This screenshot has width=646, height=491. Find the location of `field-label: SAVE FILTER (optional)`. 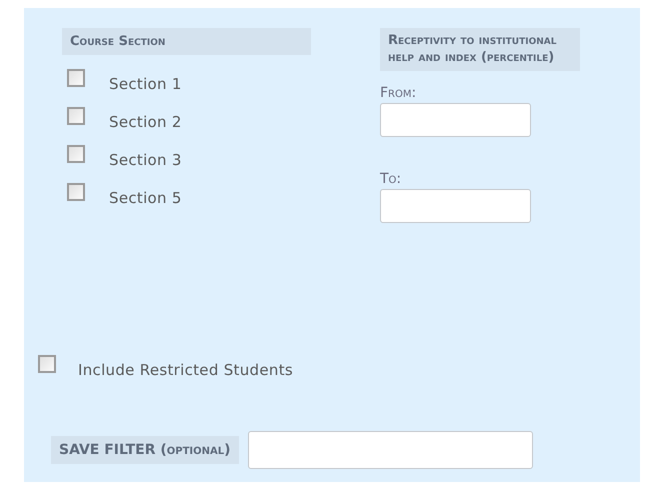

field-label: SAVE FILTER (optional) is located at coordinates (145, 450).